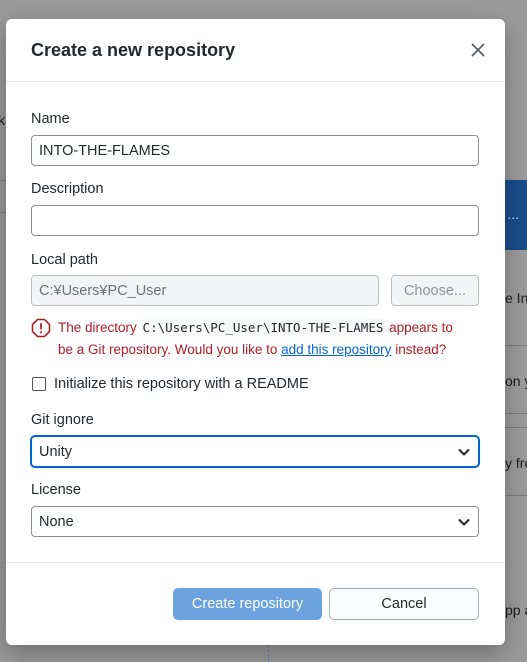 The height and width of the screenshot is (662, 527). I want to click on alert-octagon-icon, so click(41, 328).